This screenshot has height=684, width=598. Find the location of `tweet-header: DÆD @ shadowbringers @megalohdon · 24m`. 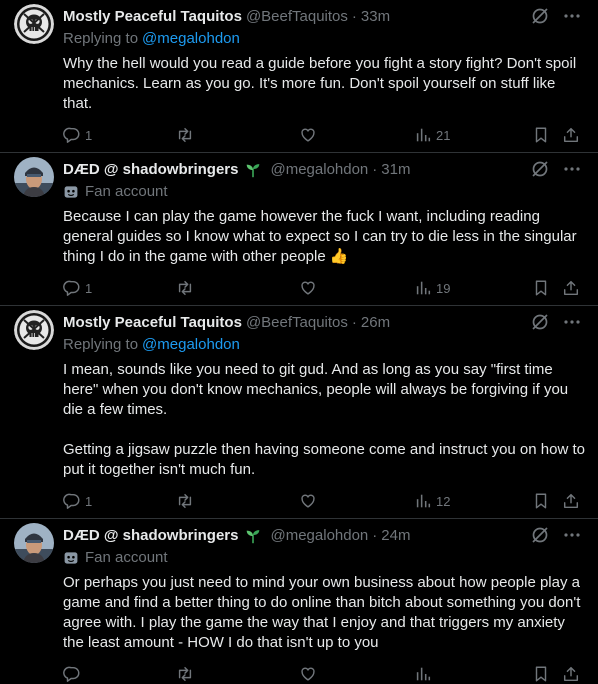

tweet-header: DÆD @ shadowbringers @megalohdon · 24m is located at coordinates (322, 536).